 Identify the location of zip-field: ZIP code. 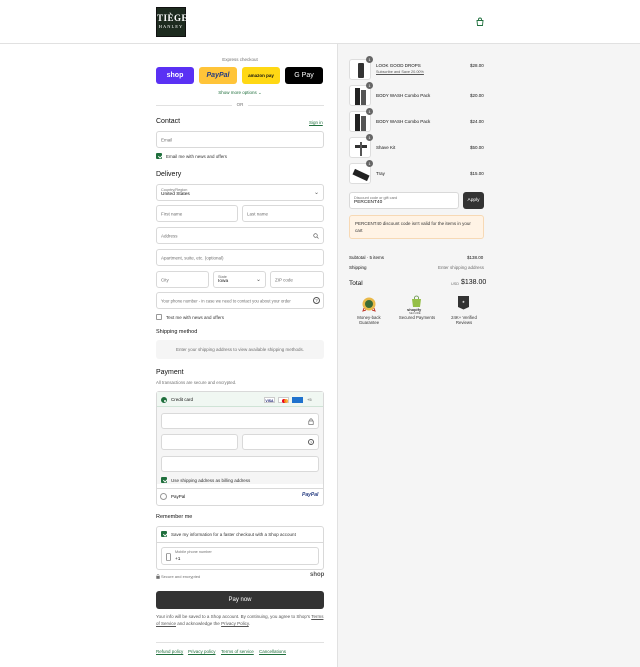
(297, 279).